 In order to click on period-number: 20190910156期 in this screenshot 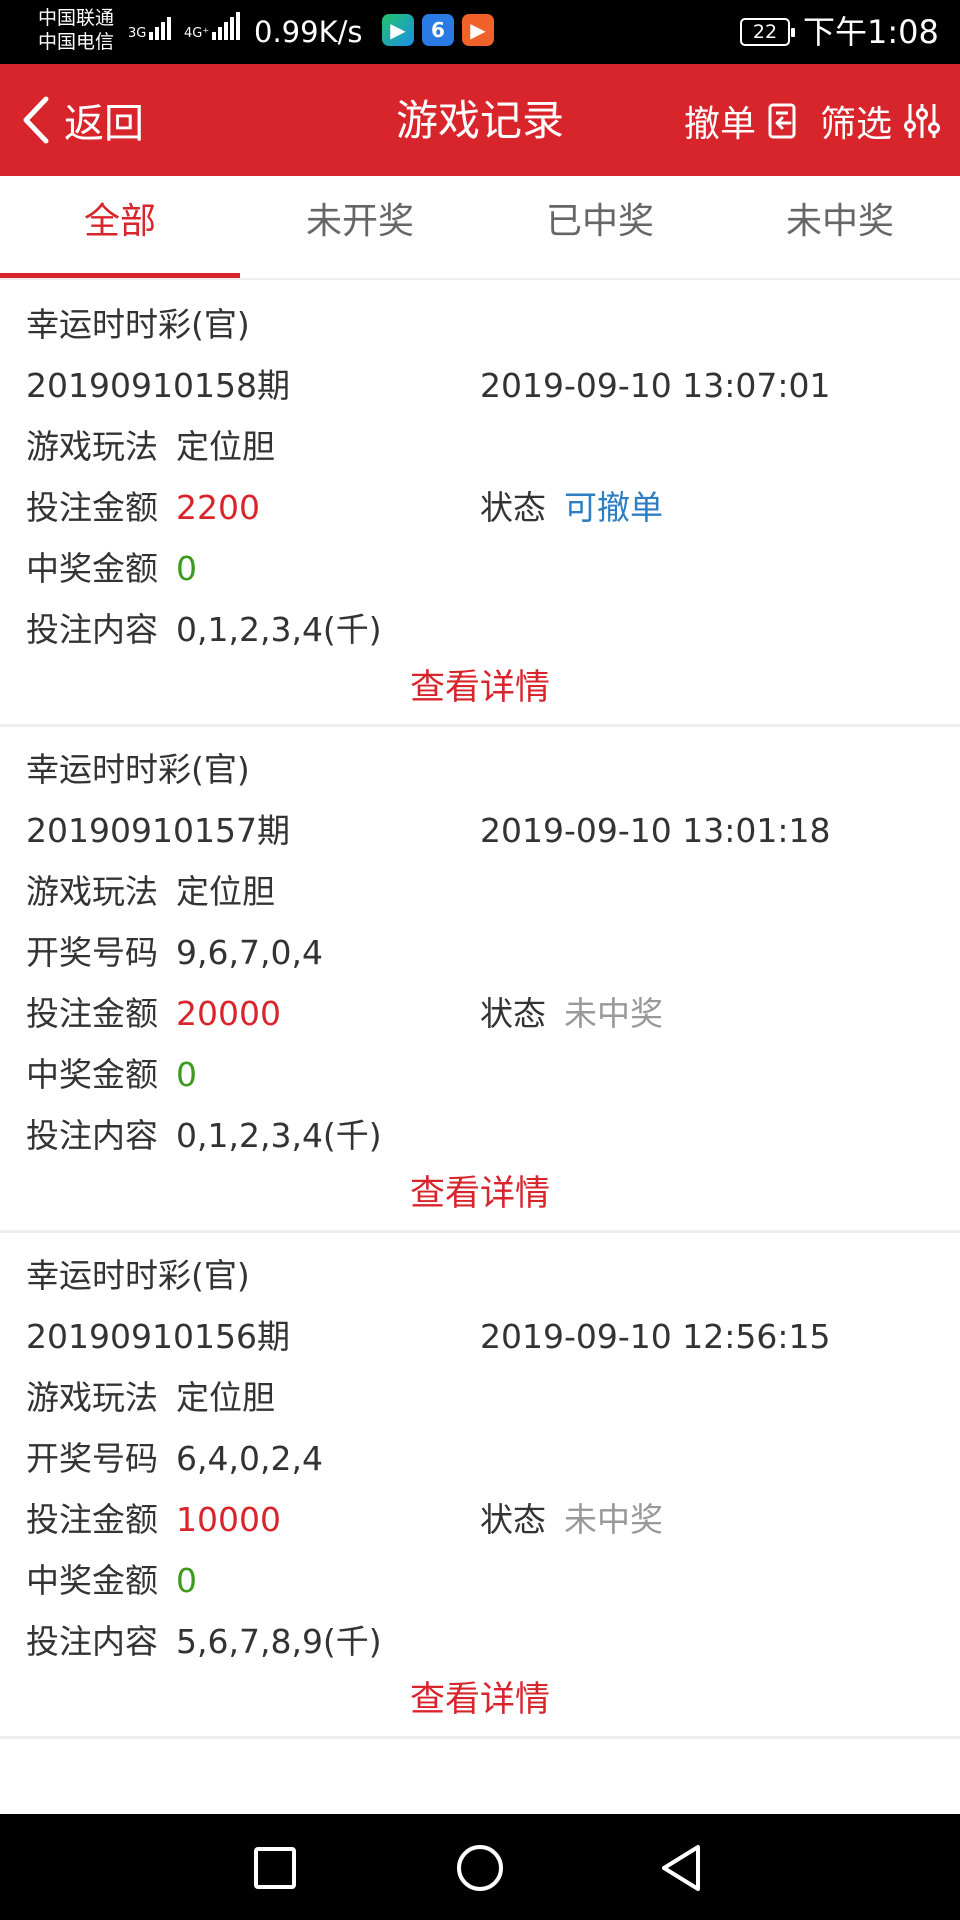, I will do `click(158, 1336)`.